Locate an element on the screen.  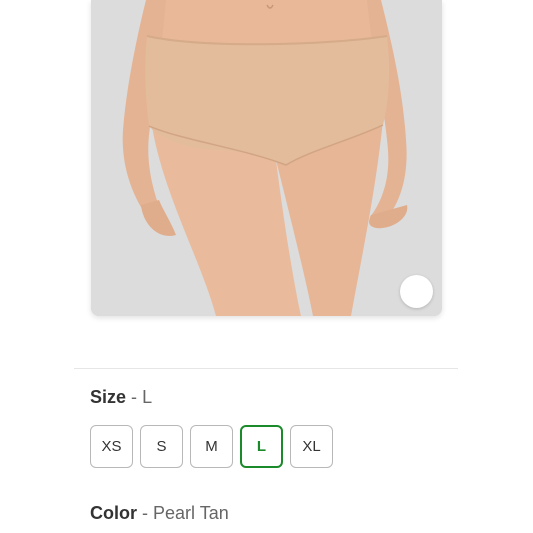
color-label: Color is located at coordinates (113, 513).